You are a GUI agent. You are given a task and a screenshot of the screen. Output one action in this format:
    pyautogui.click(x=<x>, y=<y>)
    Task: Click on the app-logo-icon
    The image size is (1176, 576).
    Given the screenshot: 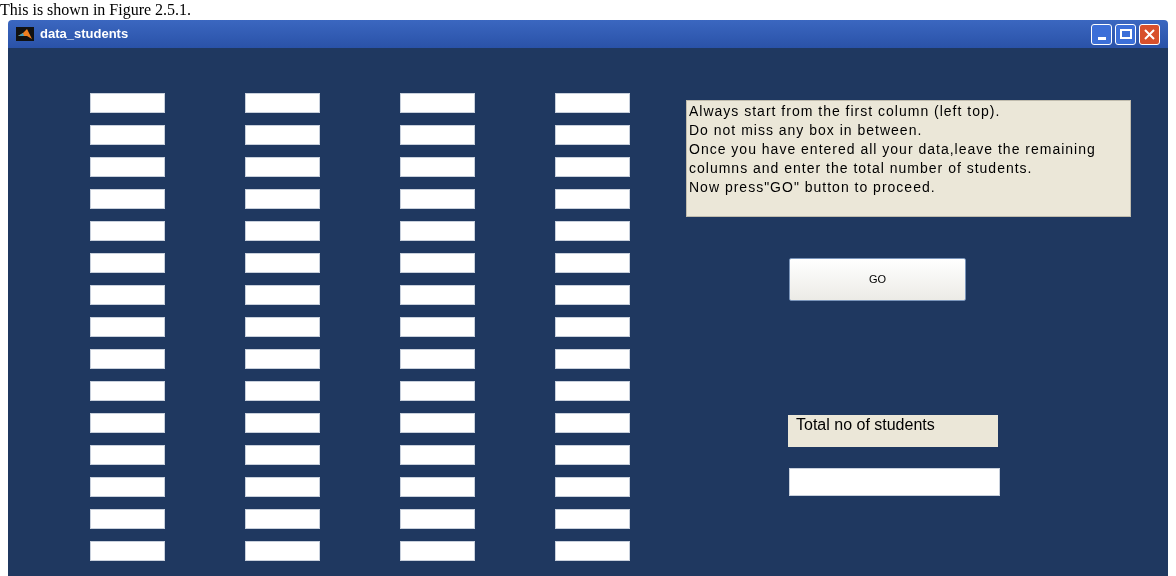 What is the action you would take?
    pyautogui.click(x=25, y=34)
    